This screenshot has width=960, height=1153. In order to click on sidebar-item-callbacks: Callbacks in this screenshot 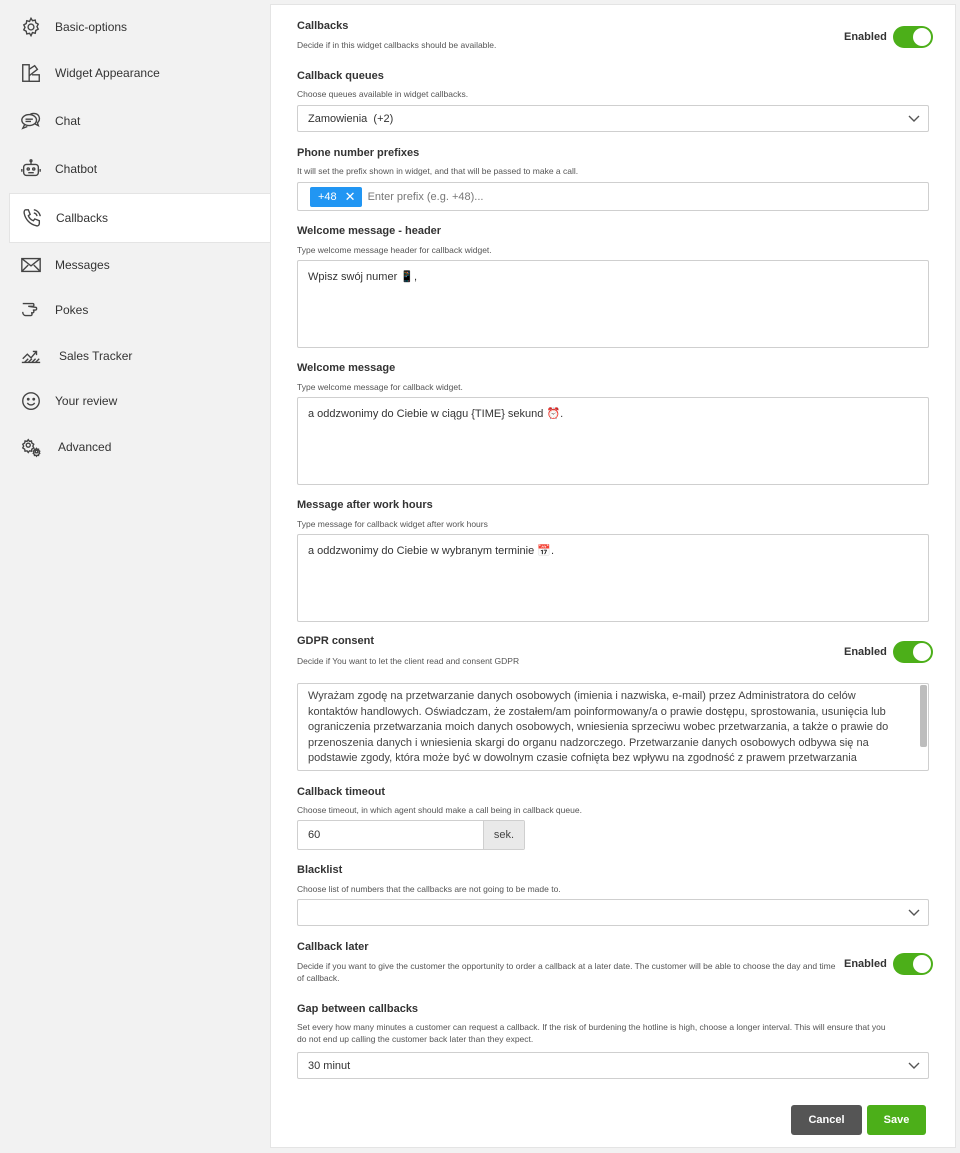, I will do `click(140, 218)`.